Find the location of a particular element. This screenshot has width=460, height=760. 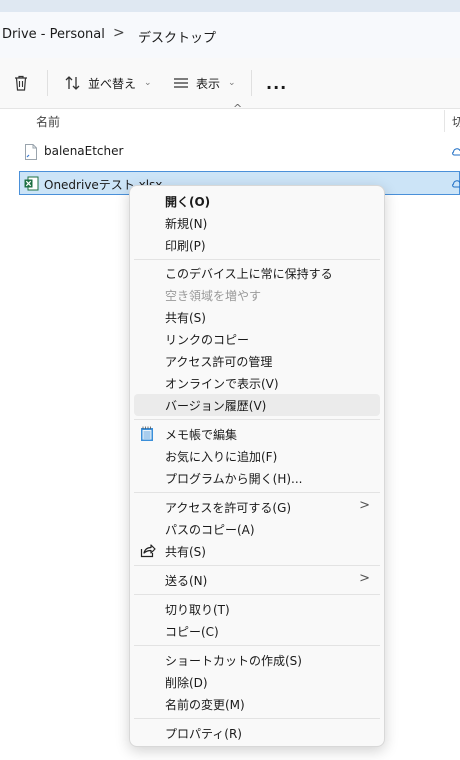

view-button: 表示 ⌄ is located at coordinates (204, 83).